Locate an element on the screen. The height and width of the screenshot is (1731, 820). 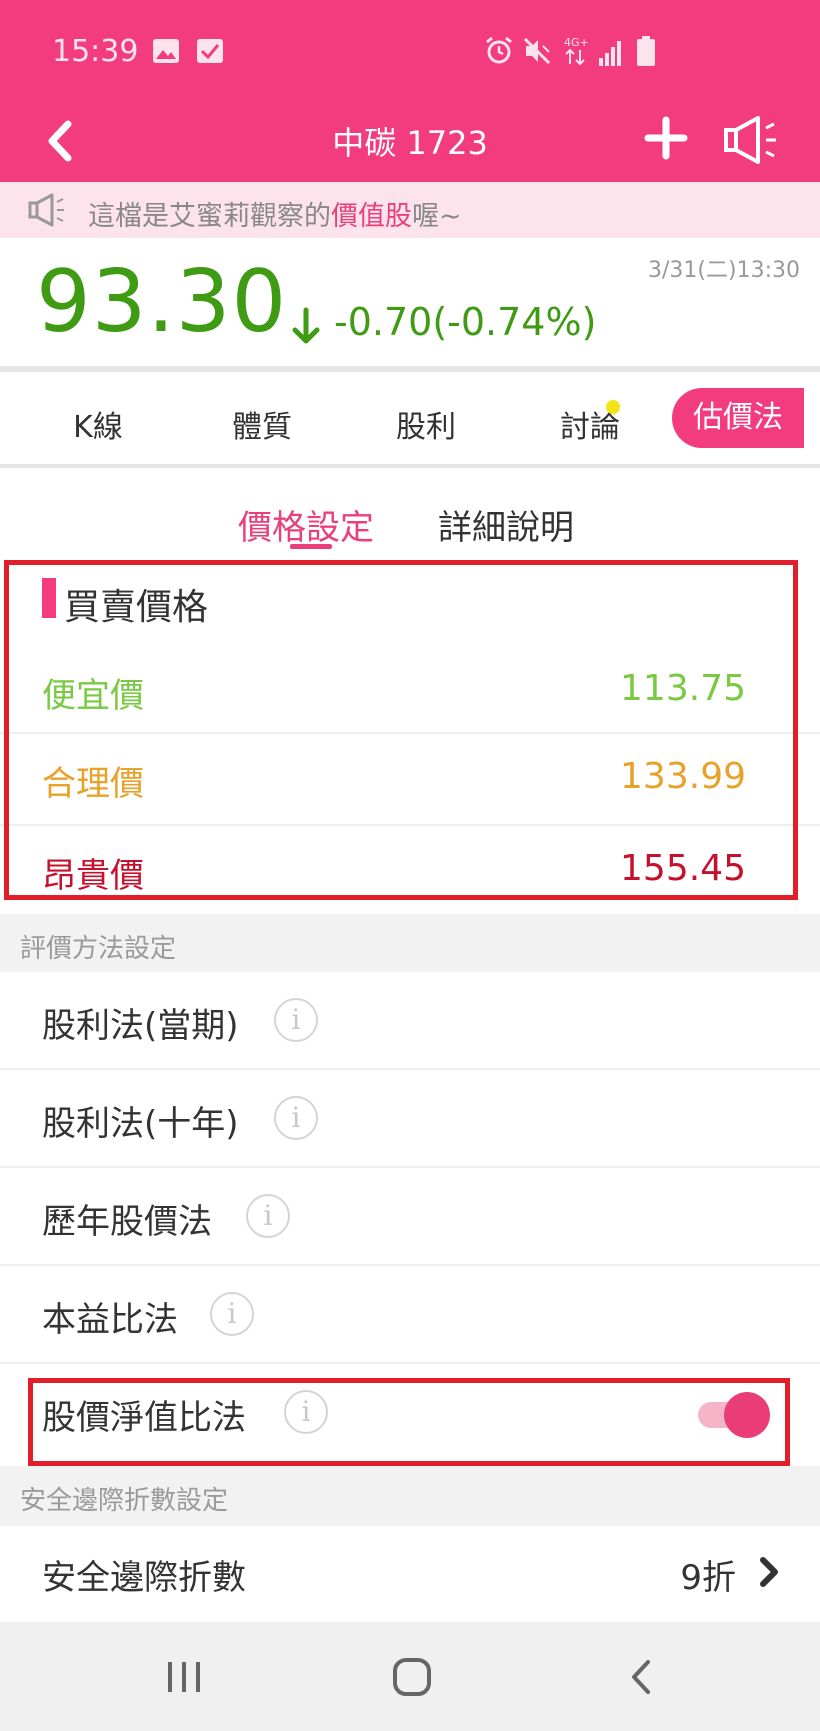
system-nav-bar is located at coordinates (410, 1676).